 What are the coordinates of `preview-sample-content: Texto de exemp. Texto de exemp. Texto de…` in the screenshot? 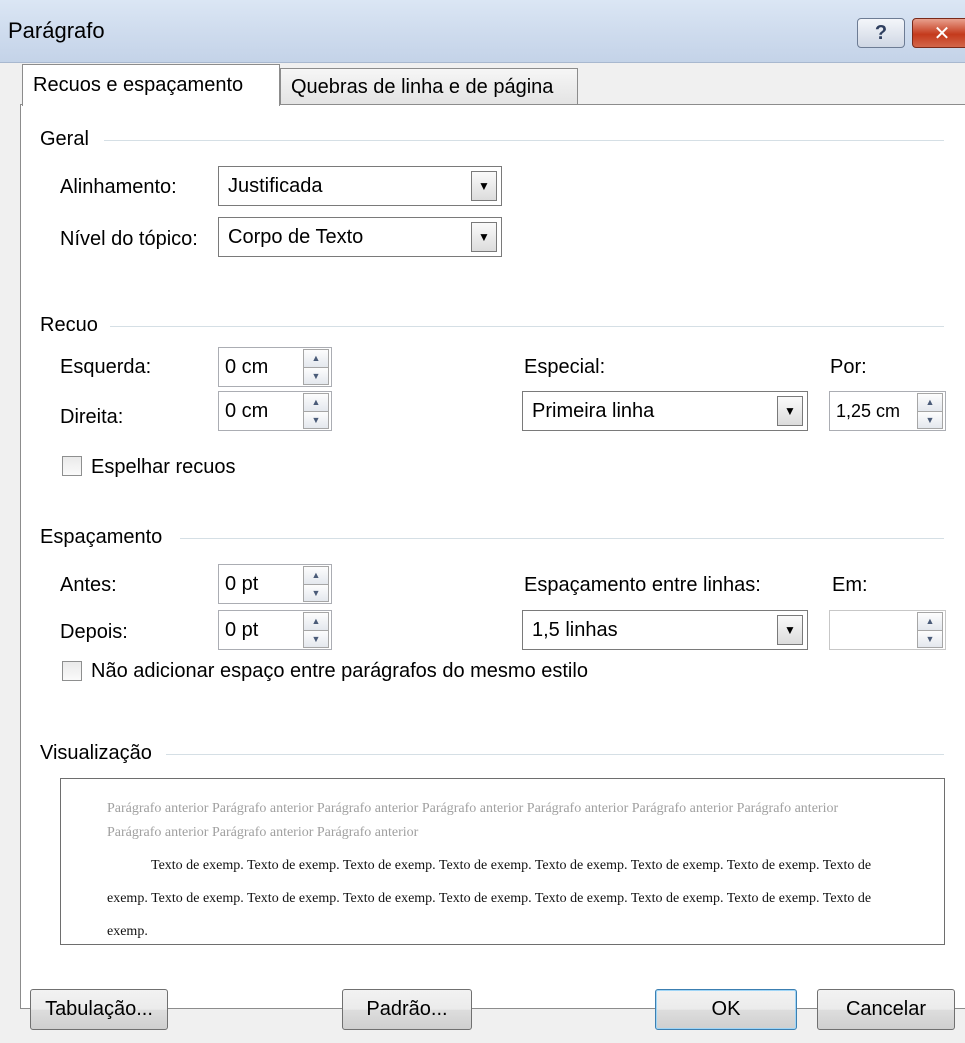 It's located at (489, 898).